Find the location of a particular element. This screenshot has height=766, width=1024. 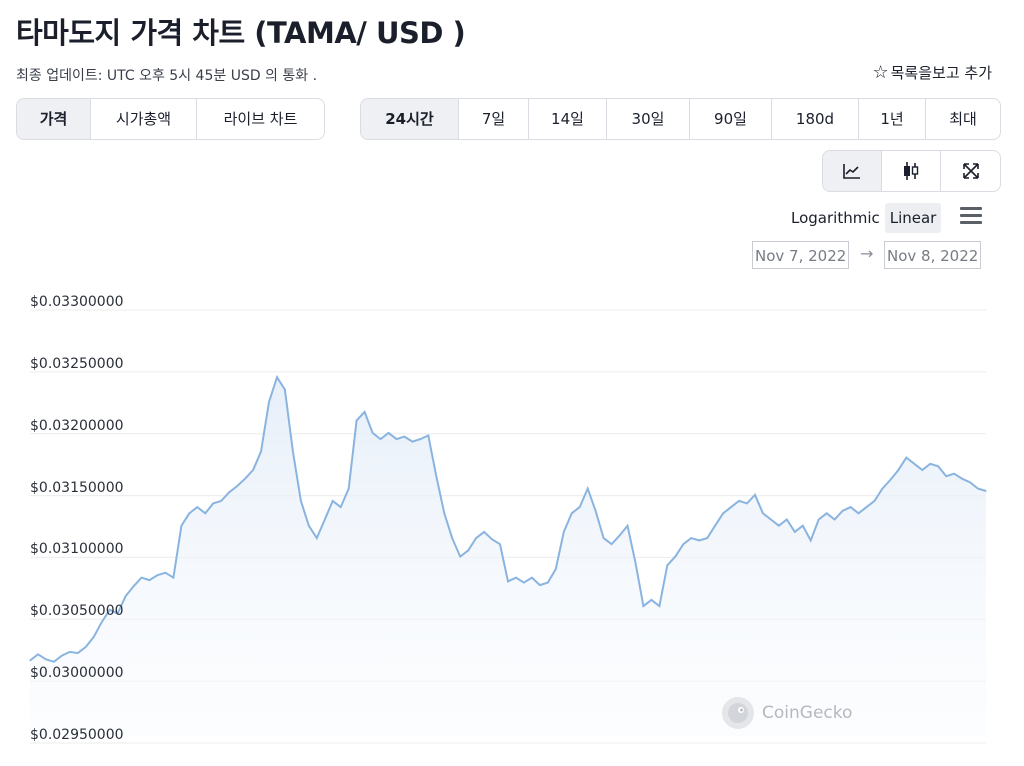

y-tick-label: $0.03250000 is located at coordinates (77, 363).